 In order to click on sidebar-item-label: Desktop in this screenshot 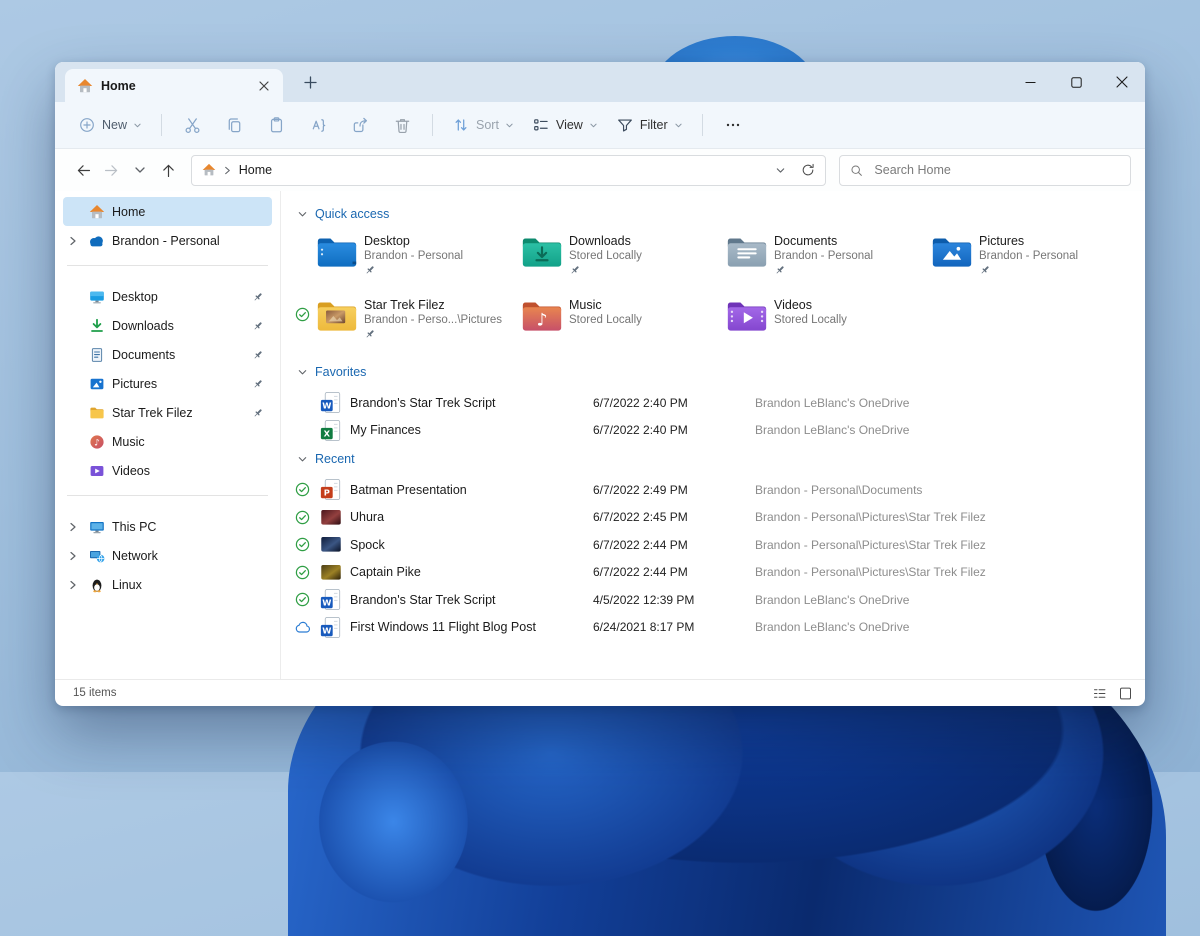, I will do `click(135, 296)`.